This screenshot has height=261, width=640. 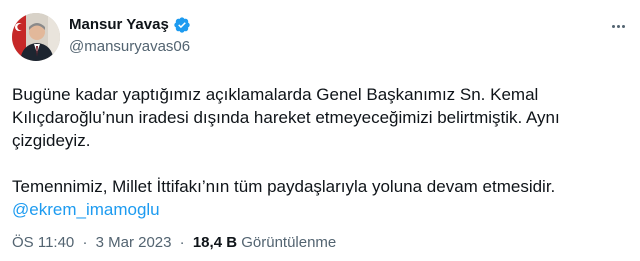 What do you see at coordinates (289, 242) in the screenshot?
I see `views-label: Görüntülenme` at bounding box center [289, 242].